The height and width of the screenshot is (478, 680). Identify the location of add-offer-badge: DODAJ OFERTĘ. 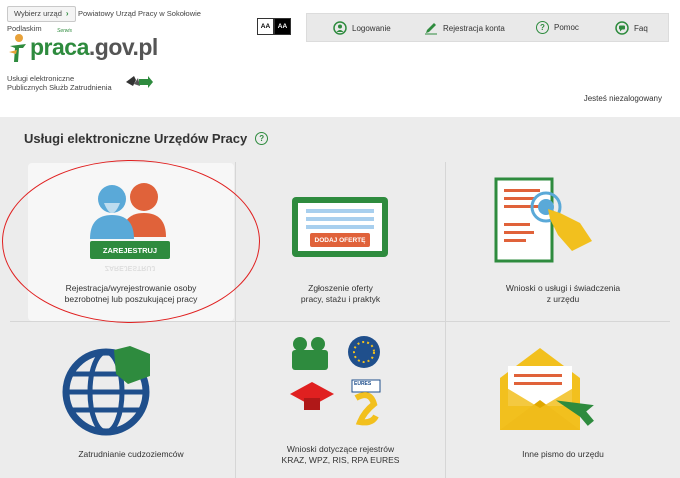
(340, 240).